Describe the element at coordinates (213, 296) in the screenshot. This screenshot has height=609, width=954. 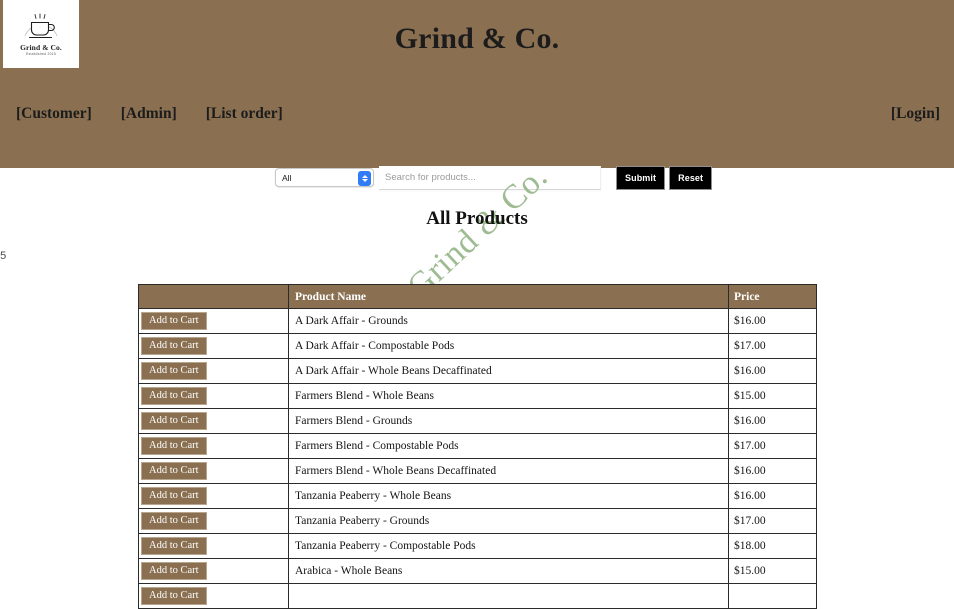
I see `column-header-action` at that location.